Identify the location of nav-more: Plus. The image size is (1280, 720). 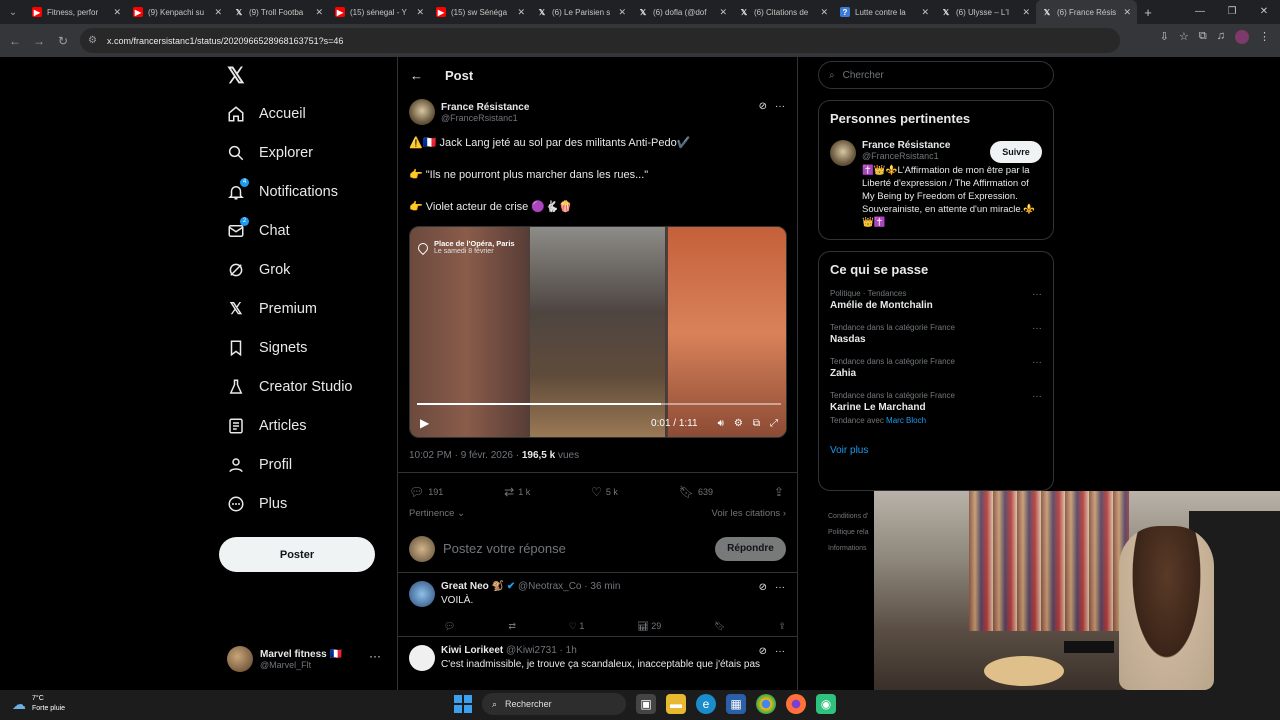
(257, 504).